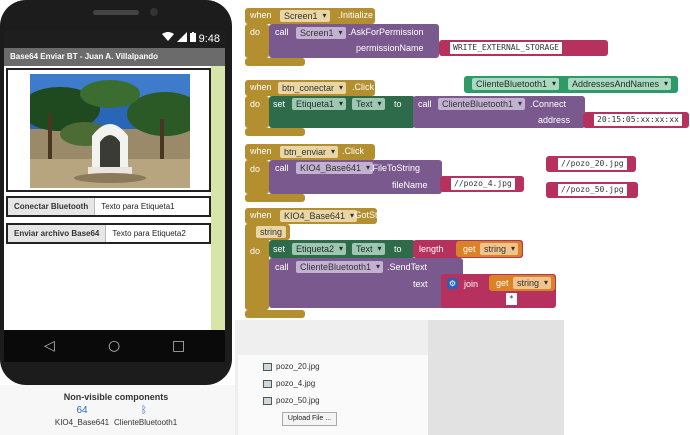  Describe the element at coordinates (149, 233) in the screenshot. I see `label-etiqueta2: Texto para Etiqueta2` at that location.